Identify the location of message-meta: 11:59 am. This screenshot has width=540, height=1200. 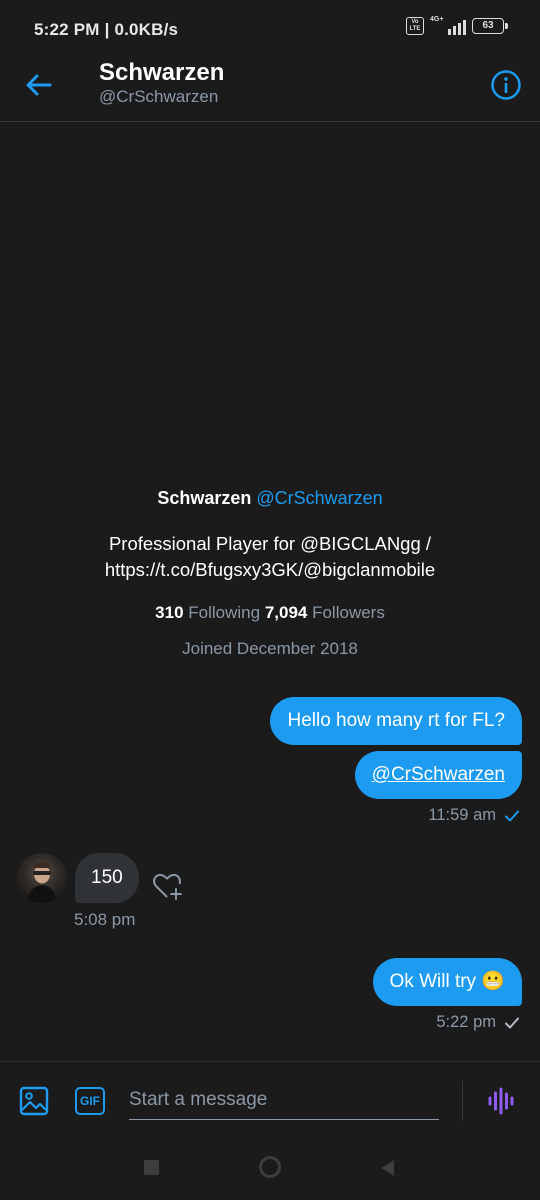
(474, 815).